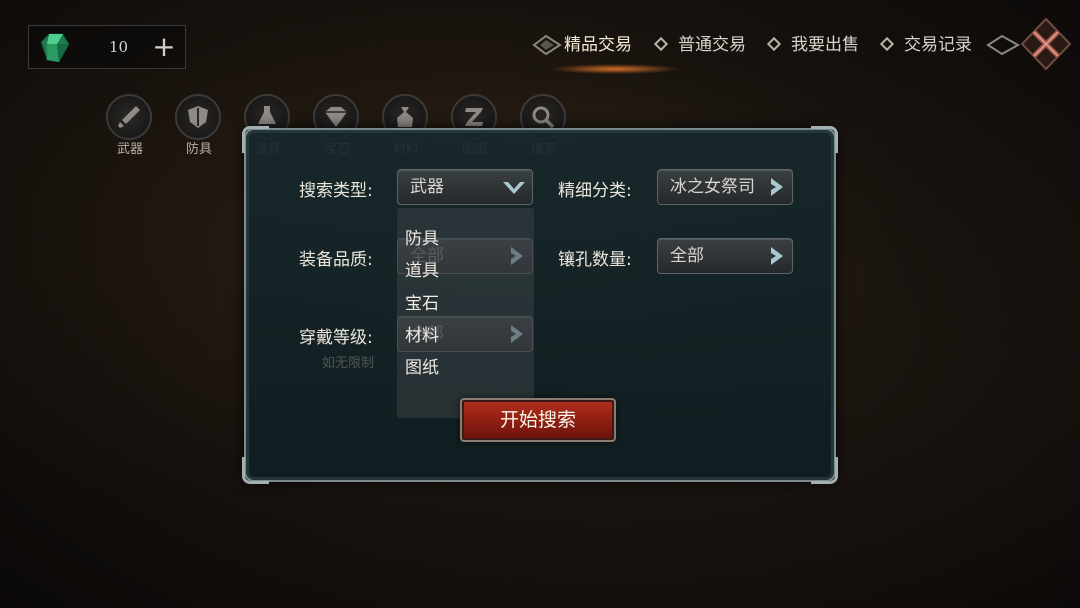  What do you see at coordinates (543, 117) in the screenshot?
I see `search-icon` at bounding box center [543, 117].